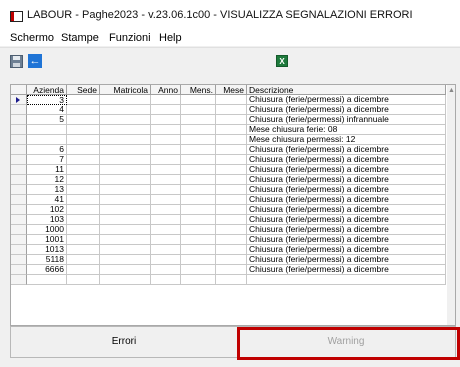 The image size is (460, 367). I want to click on table-row: 7 Chiusura (ferie/permessi) a dicembre, so click(233, 160).